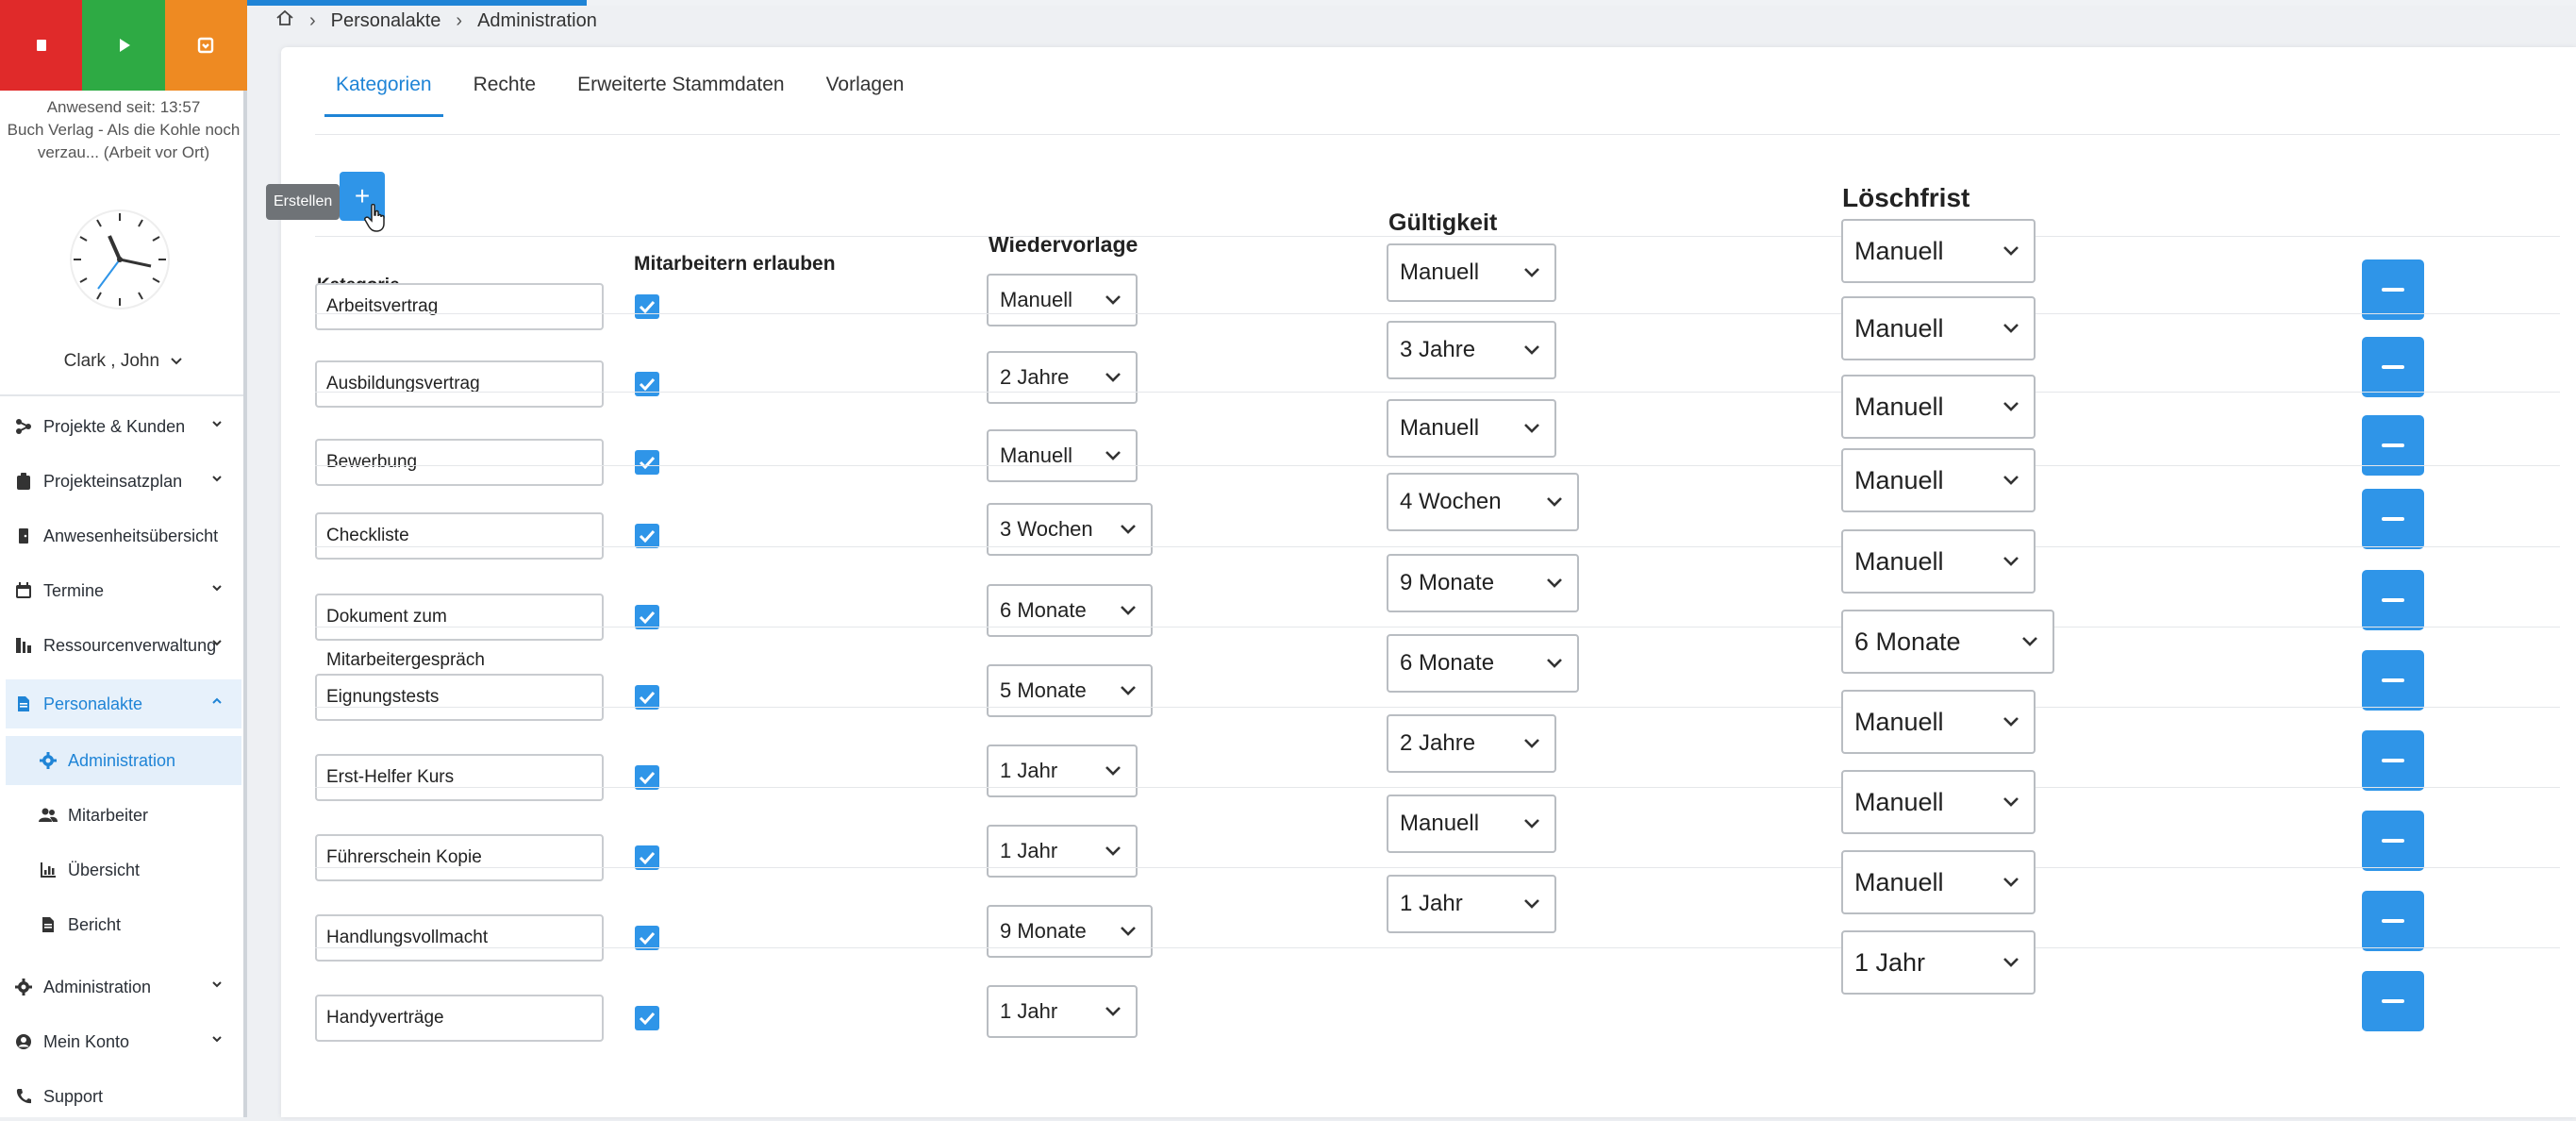 The width and height of the screenshot is (2576, 1121). What do you see at coordinates (303, 202) in the screenshot?
I see `create-tooltip: Erstellen` at bounding box center [303, 202].